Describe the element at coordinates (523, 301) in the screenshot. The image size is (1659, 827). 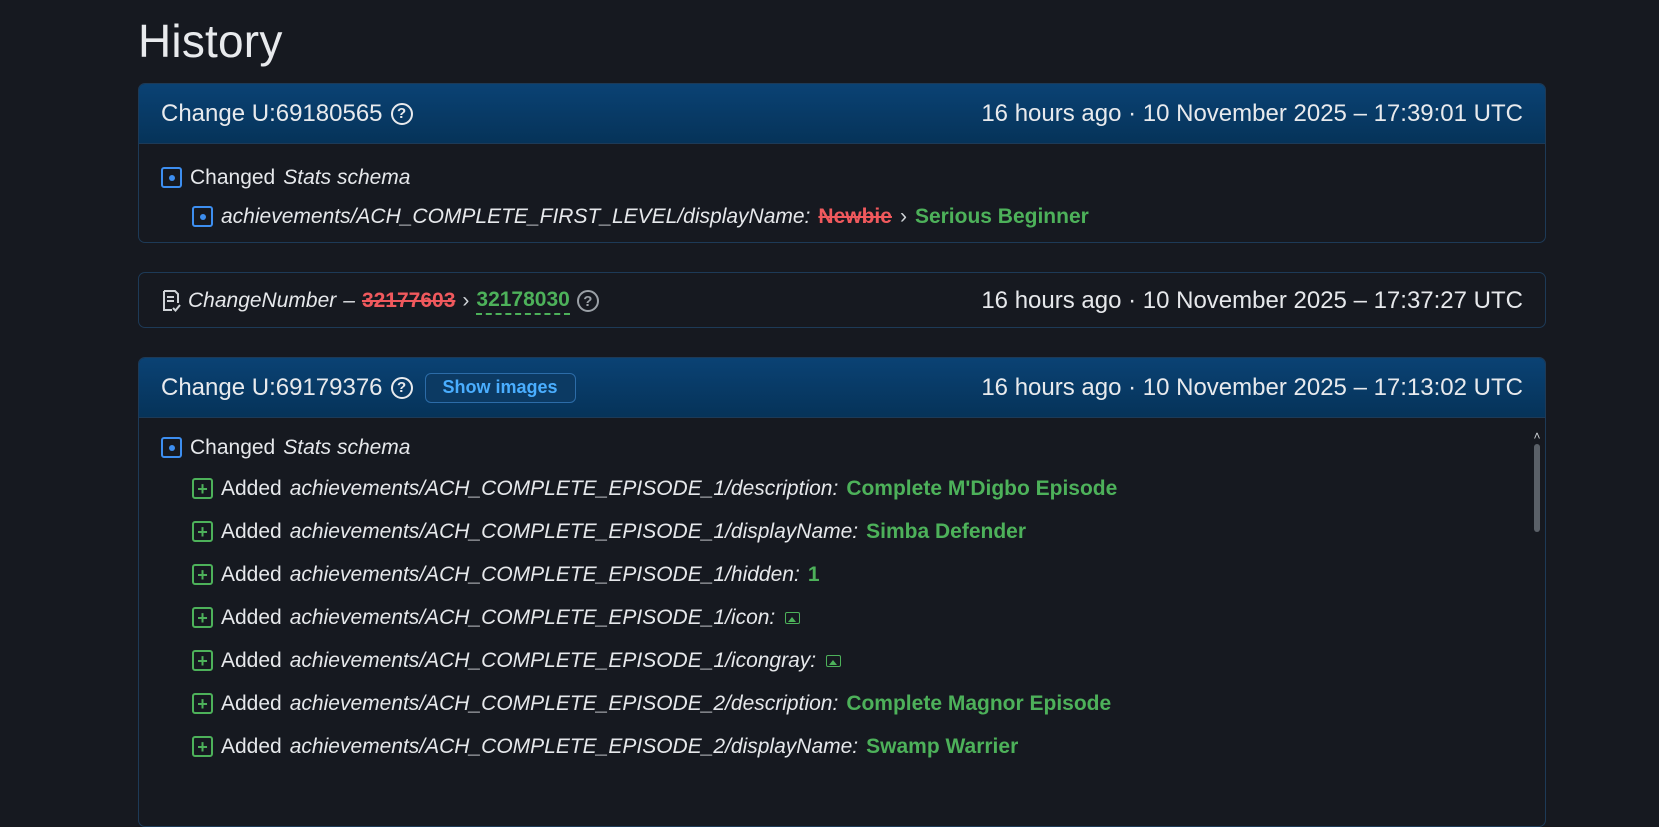
I see `new-changenumber-link: 32178030` at that location.